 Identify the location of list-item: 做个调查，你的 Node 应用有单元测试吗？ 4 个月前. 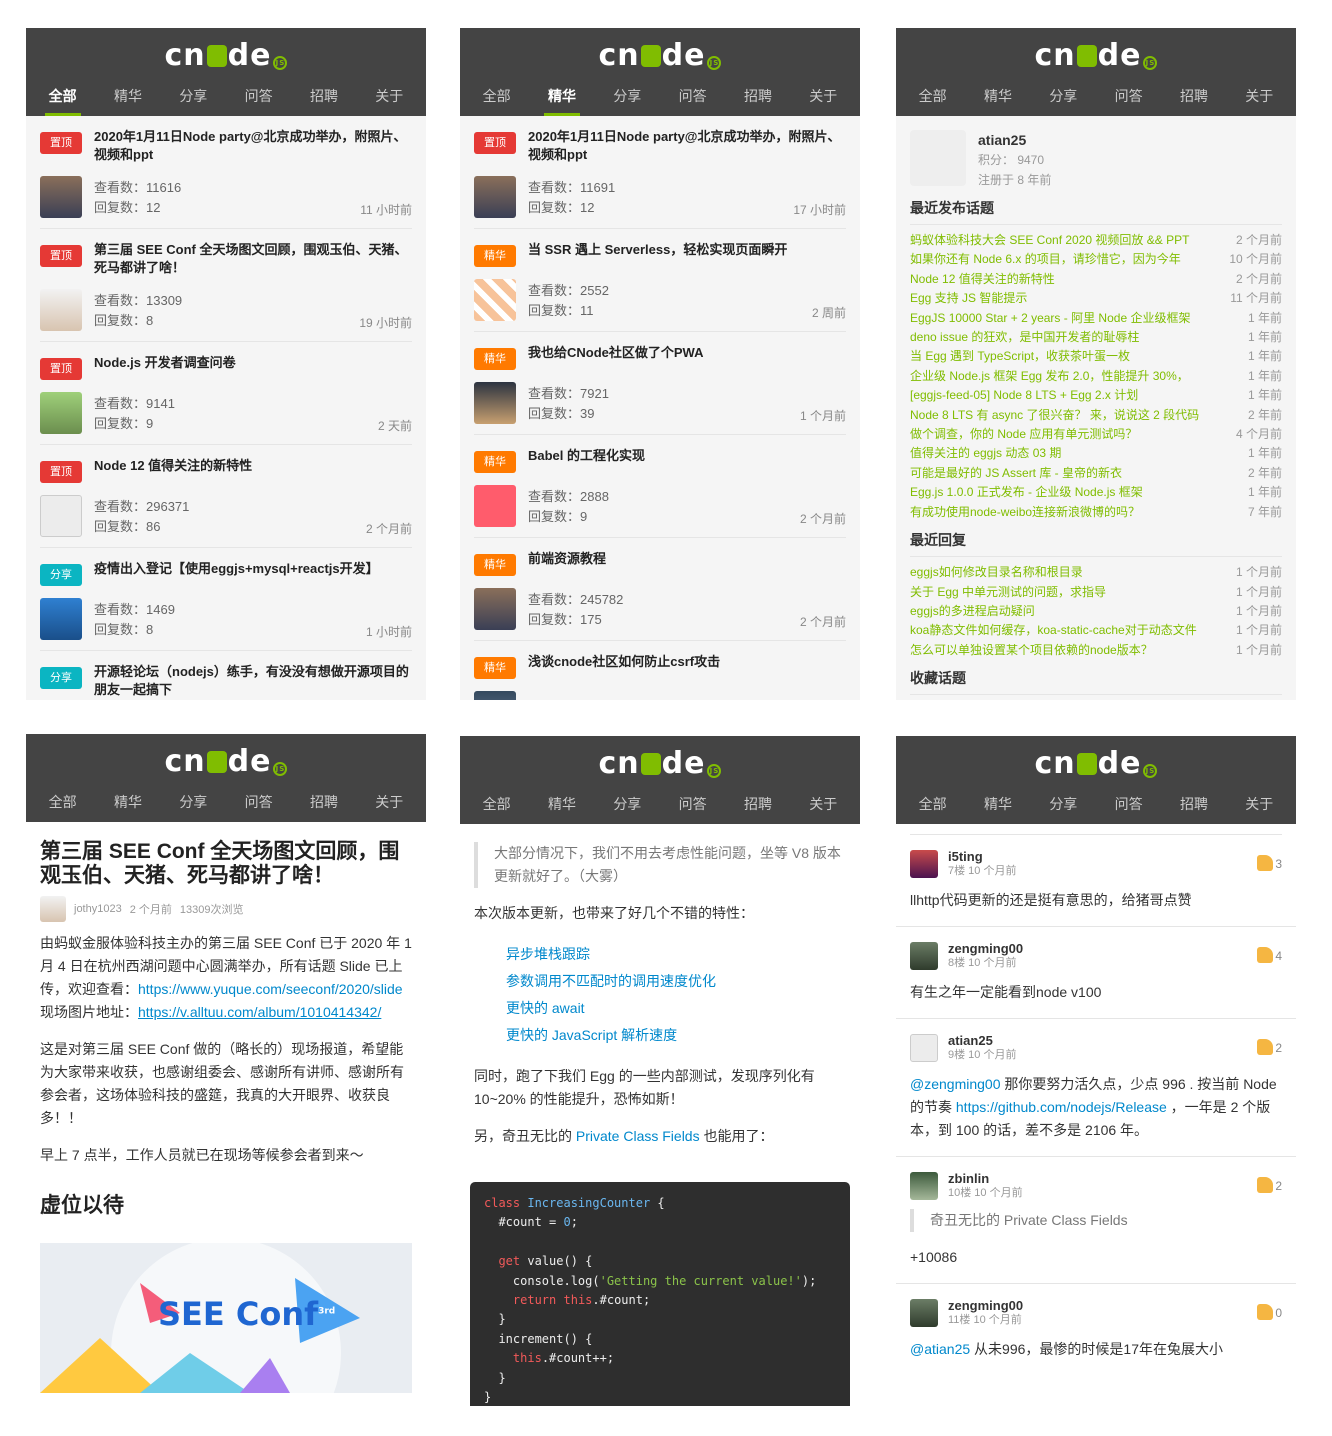
(1096, 434).